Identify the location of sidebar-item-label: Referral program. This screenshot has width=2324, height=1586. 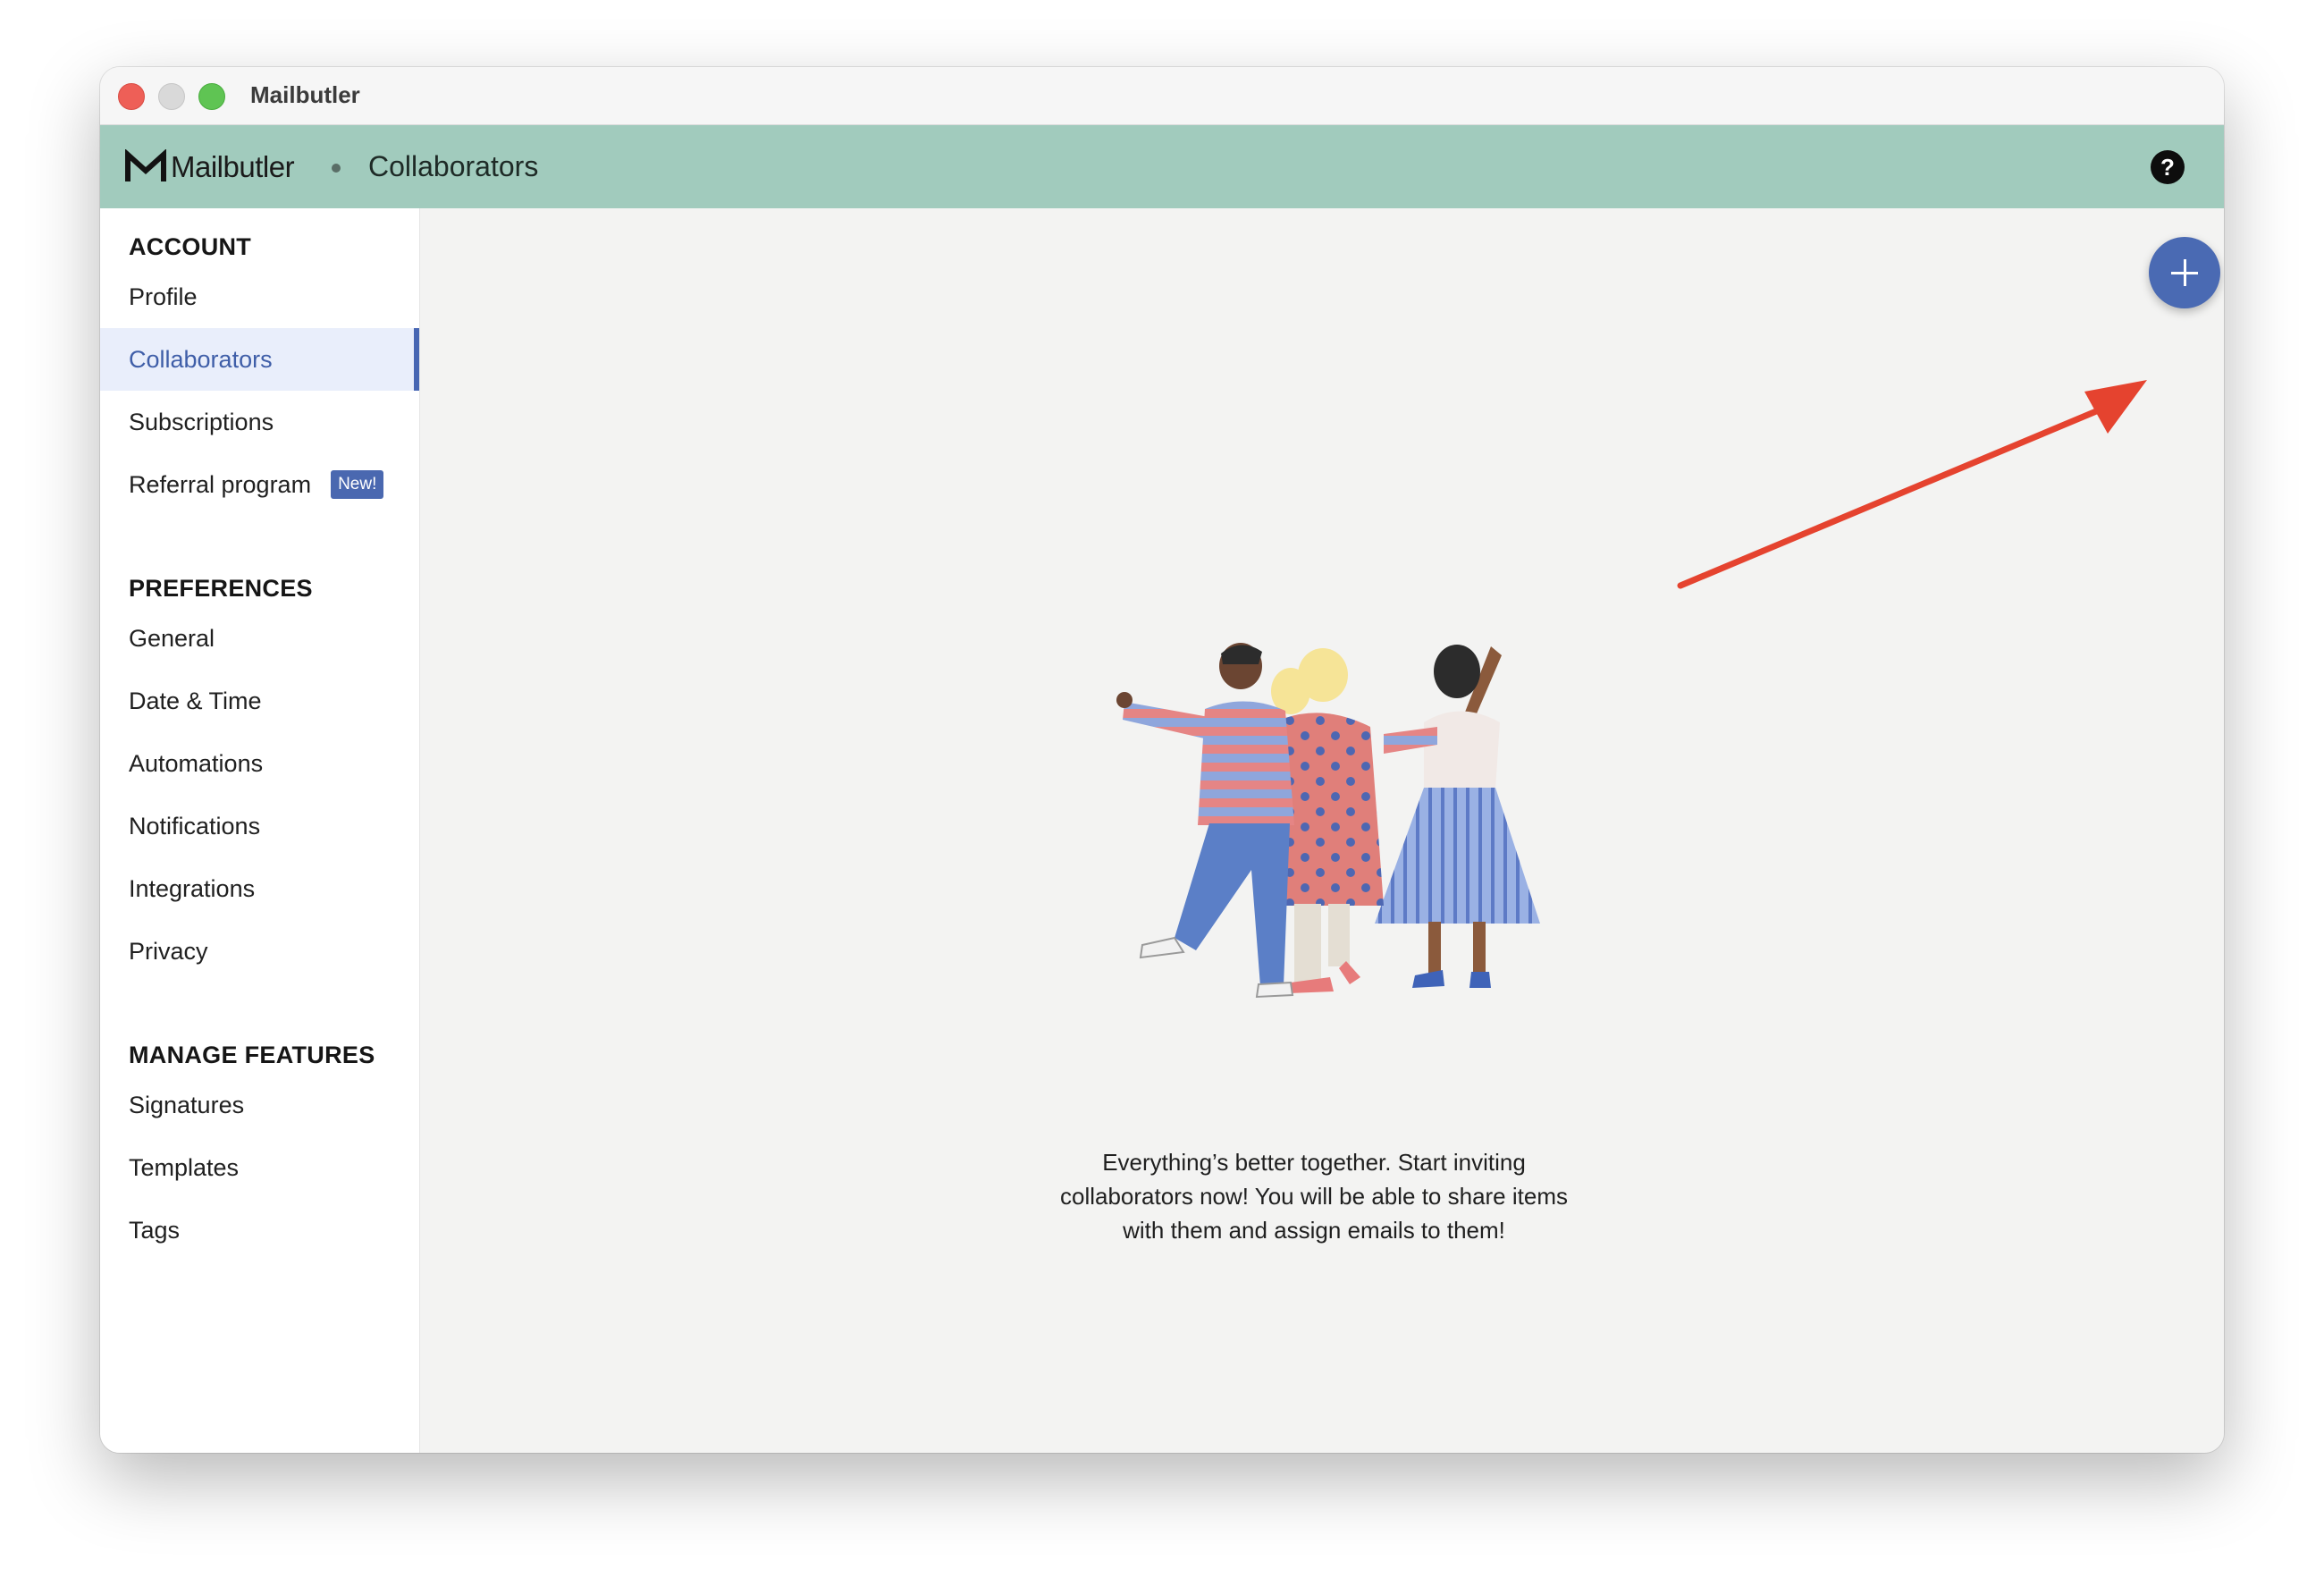
(221, 484).